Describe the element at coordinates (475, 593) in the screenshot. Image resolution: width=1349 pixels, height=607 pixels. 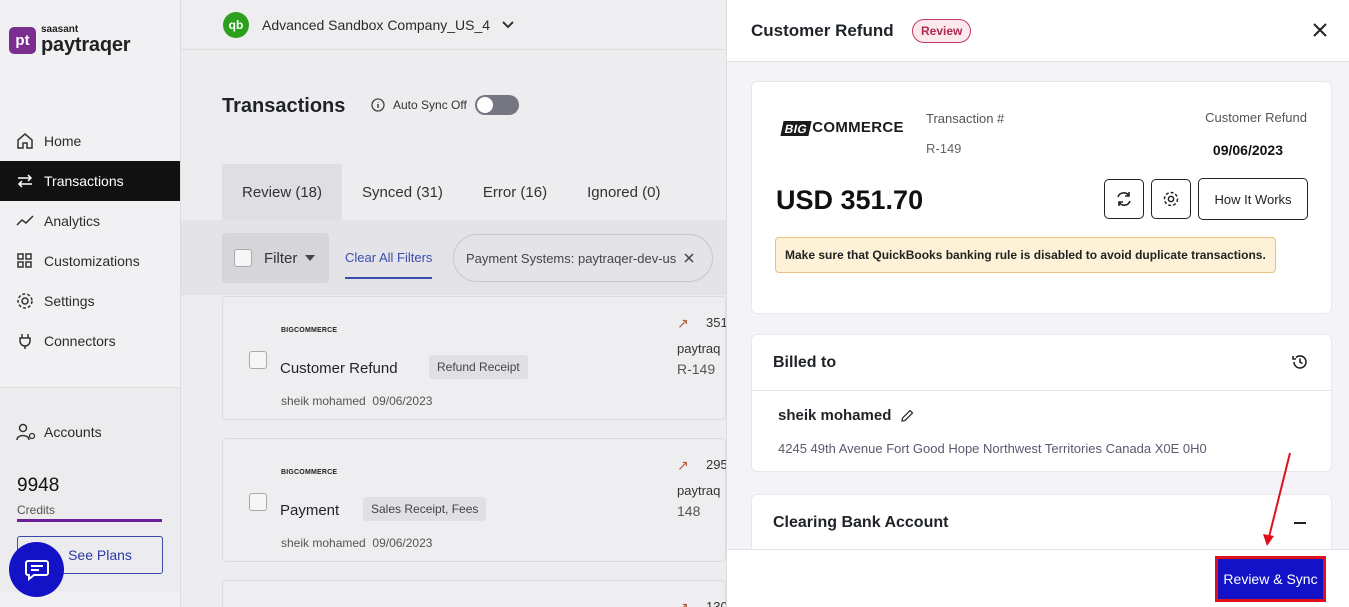
I see `transaction-card: ↗ 130` at that location.